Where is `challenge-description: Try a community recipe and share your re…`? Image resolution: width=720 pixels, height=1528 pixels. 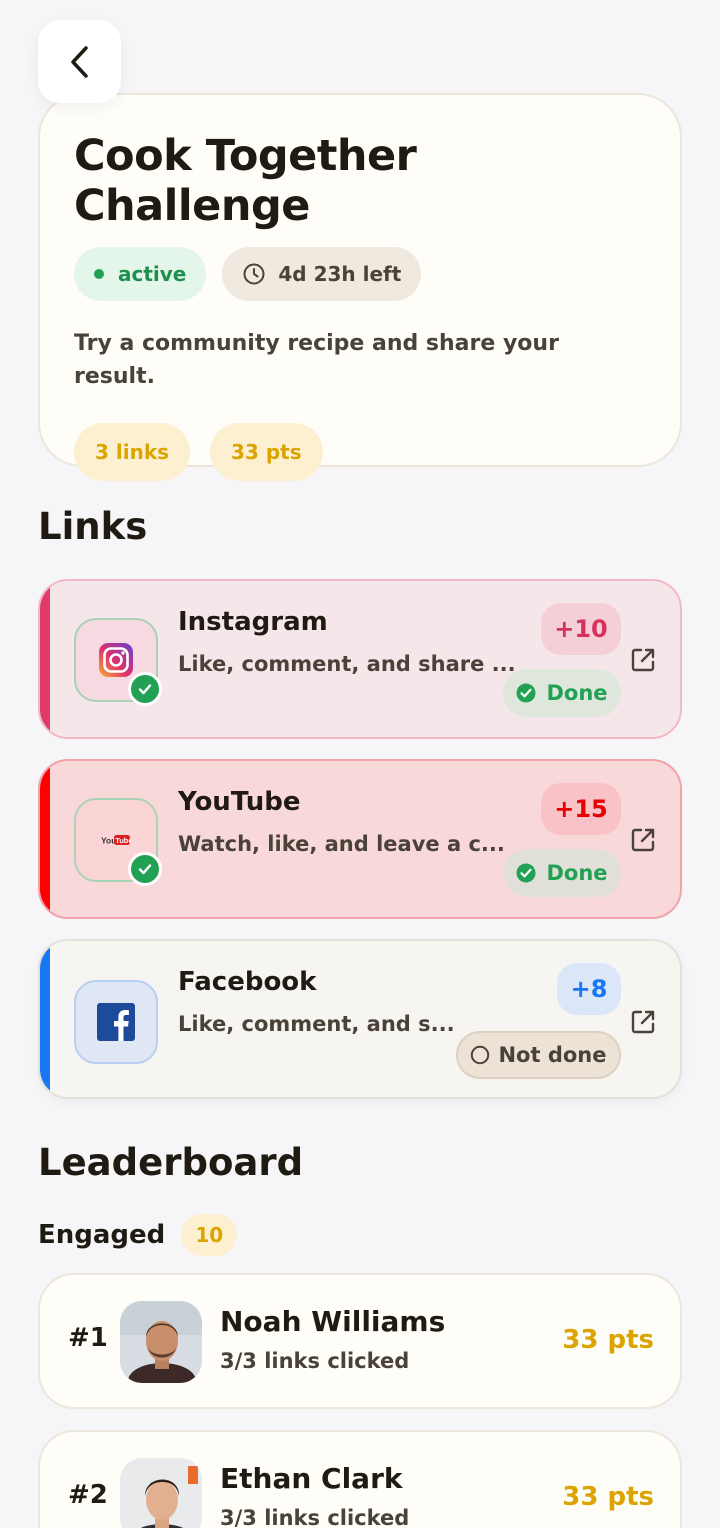
challenge-description: Try a community recipe and share your re… is located at coordinates (316, 360).